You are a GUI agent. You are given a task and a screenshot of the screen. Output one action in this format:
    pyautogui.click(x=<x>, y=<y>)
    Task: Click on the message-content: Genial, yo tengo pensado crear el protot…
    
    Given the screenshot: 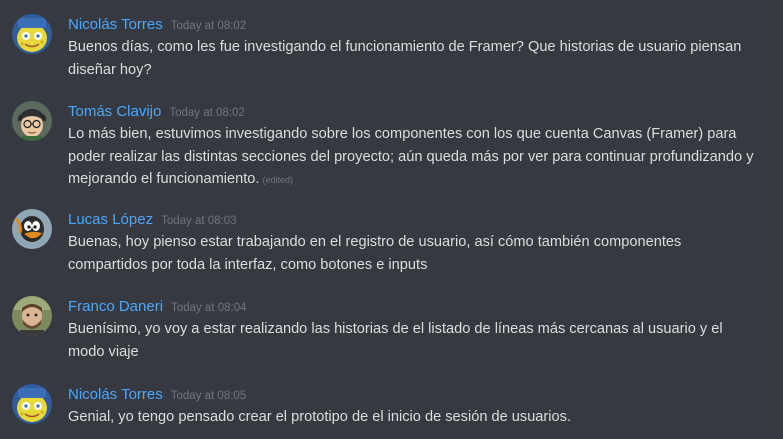 What is the action you would take?
    pyautogui.click(x=413, y=417)
    